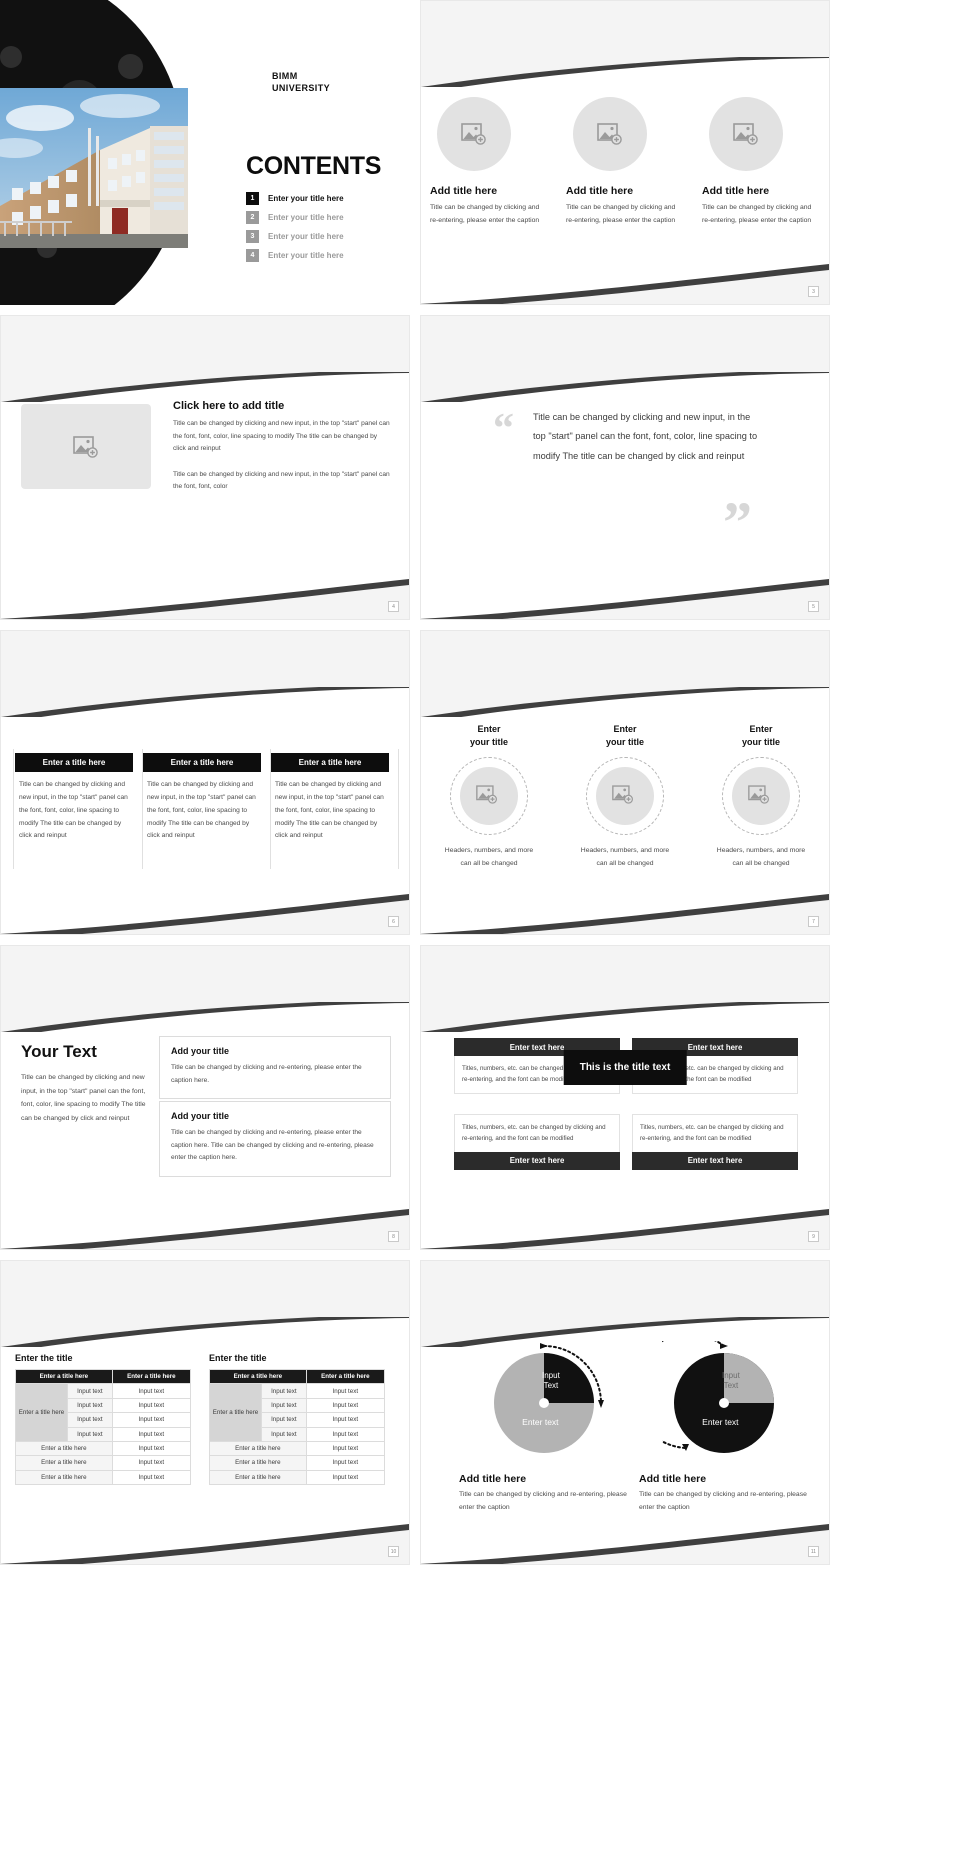  I want to click on list-item: 4 Enter your title here, so click(321, 255).